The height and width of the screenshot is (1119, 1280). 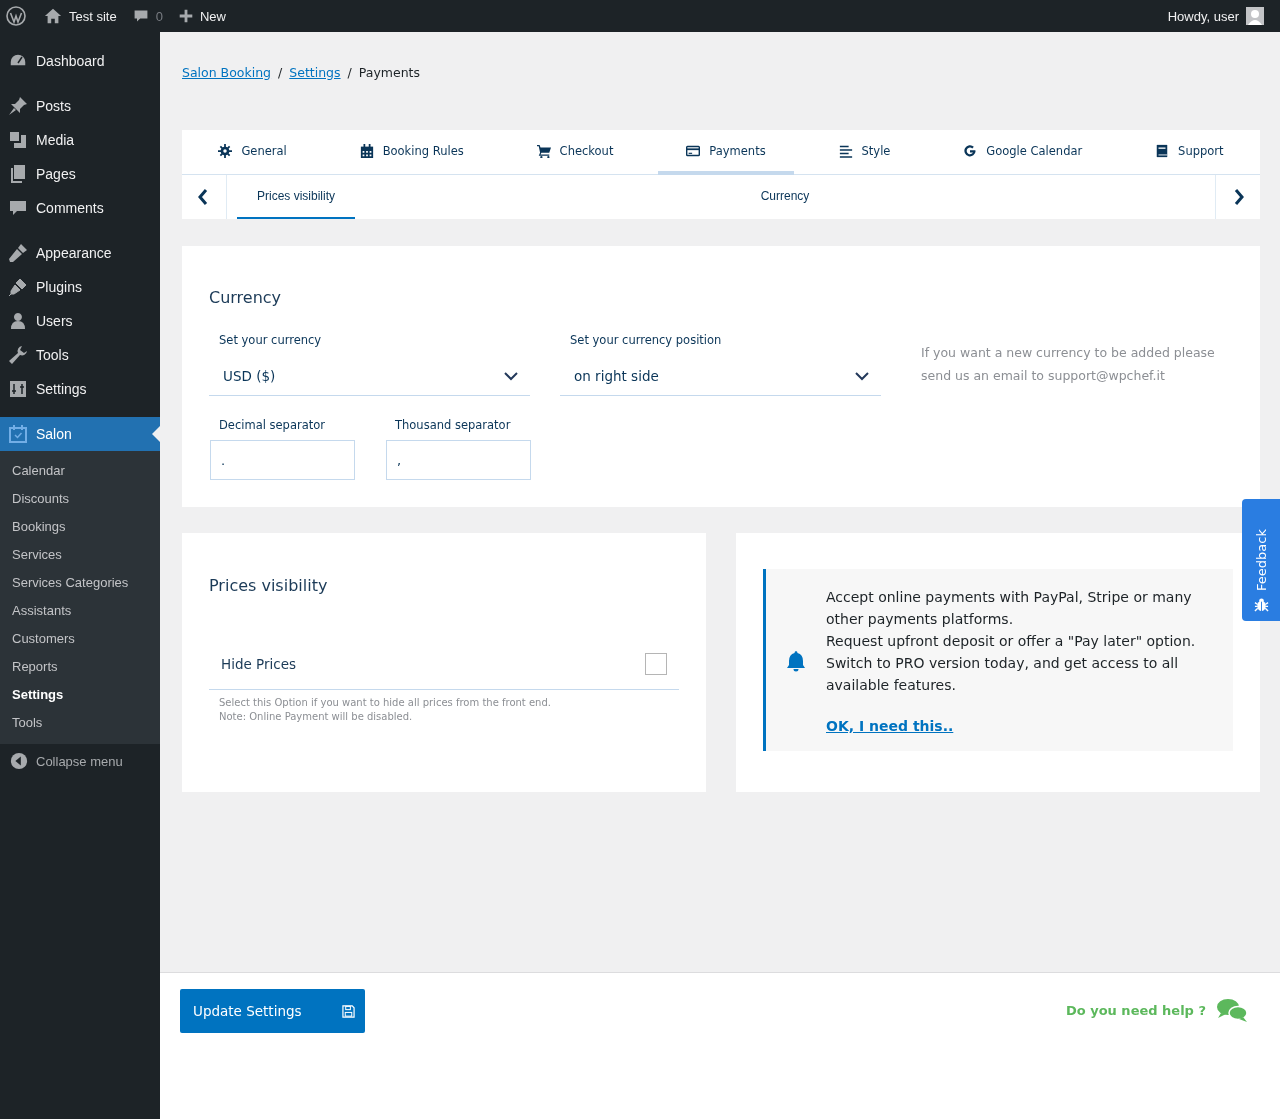 What do you see at coordinates (18, 355) in the screenshot?
I see `wrench-icon` at bounding box center [18, 355].